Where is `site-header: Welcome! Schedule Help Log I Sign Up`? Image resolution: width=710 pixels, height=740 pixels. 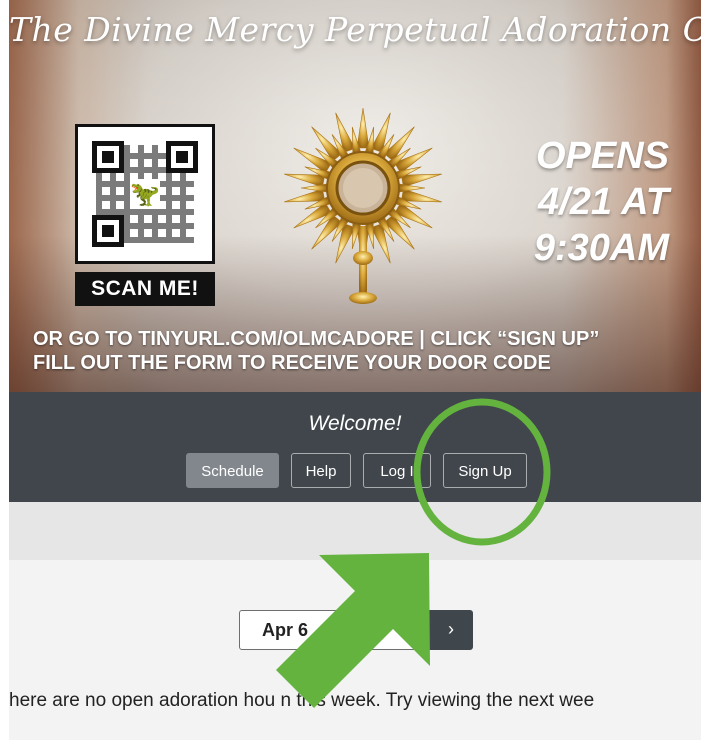 site-header: Welcome! Schedule Help Log I Sign Up is located at coordinates (355, 447).